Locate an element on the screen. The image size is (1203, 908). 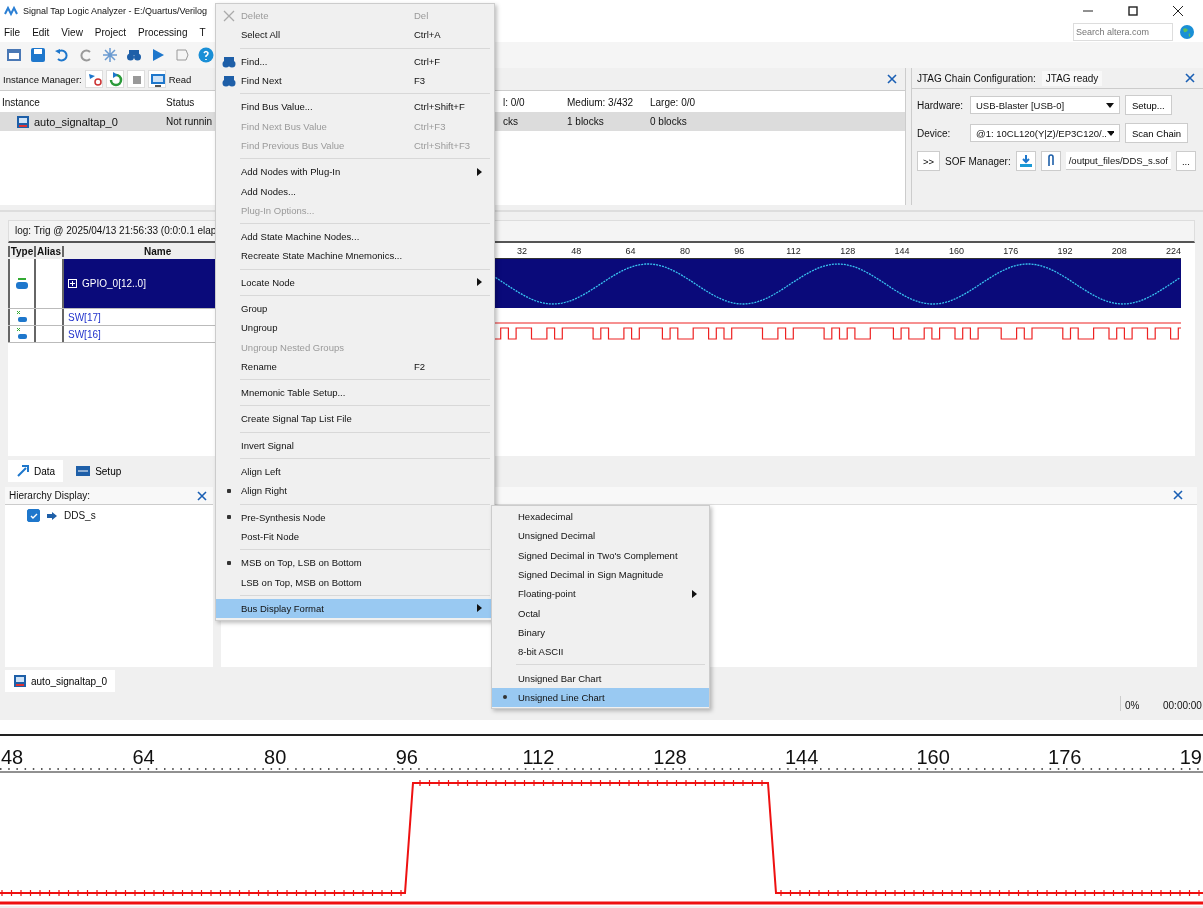
tick-label: 32 is located at coordinates (522, 251).